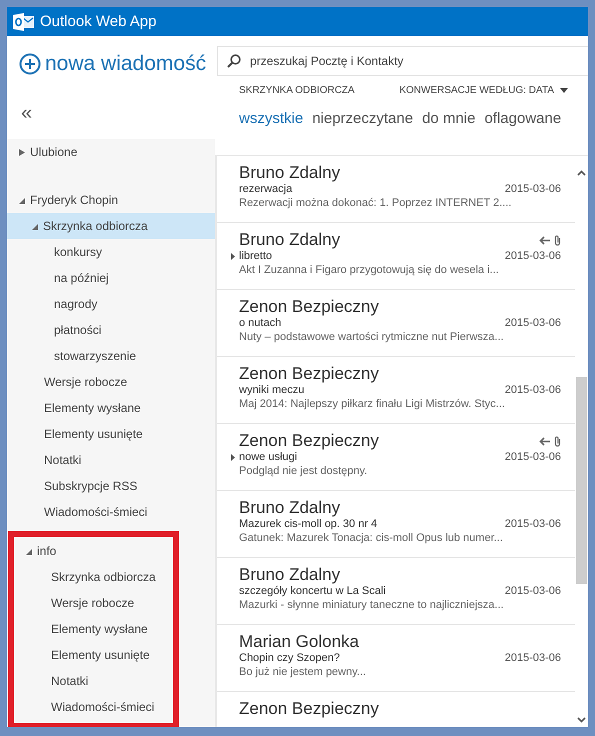 Image resolution: width=595 pixels, height=736 pixels. What do you see at coordinates (299, 642) in the screenshot?
I see `message-sender: Marian Golonka` at bounding box center [299, 642].